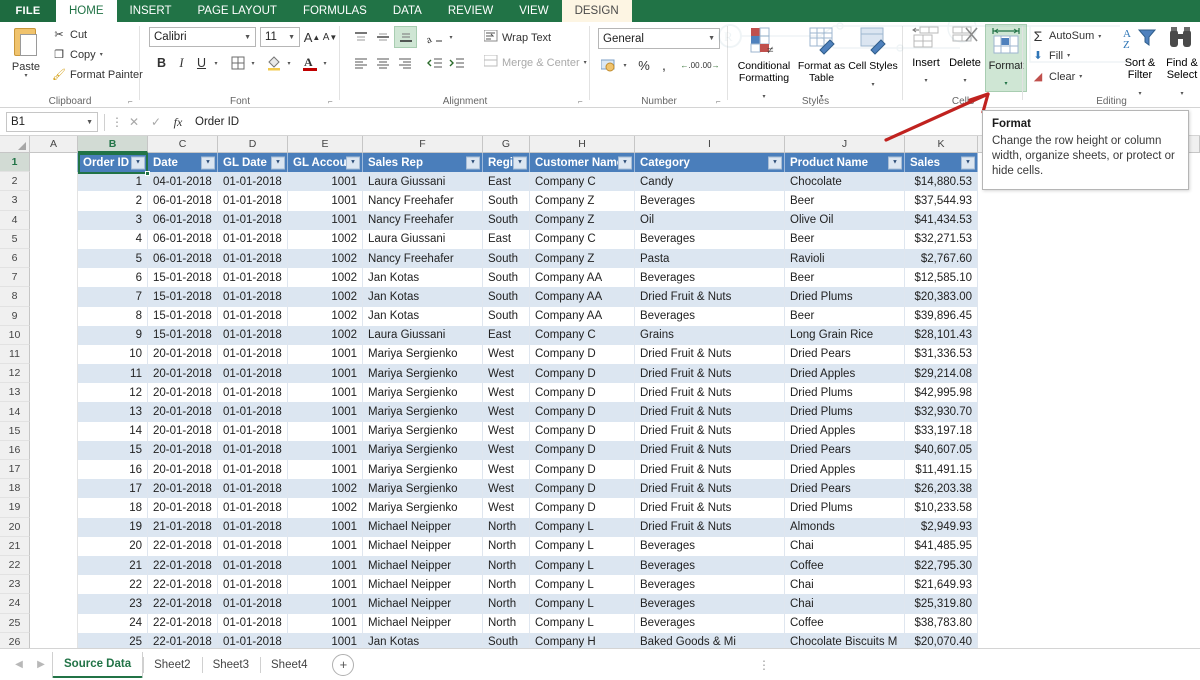 This screenshot has height=680, width=1200. Describe the element at coordinates (423, 182) in the screenshot. I see `table-cell: Laura Giussani` at that location.